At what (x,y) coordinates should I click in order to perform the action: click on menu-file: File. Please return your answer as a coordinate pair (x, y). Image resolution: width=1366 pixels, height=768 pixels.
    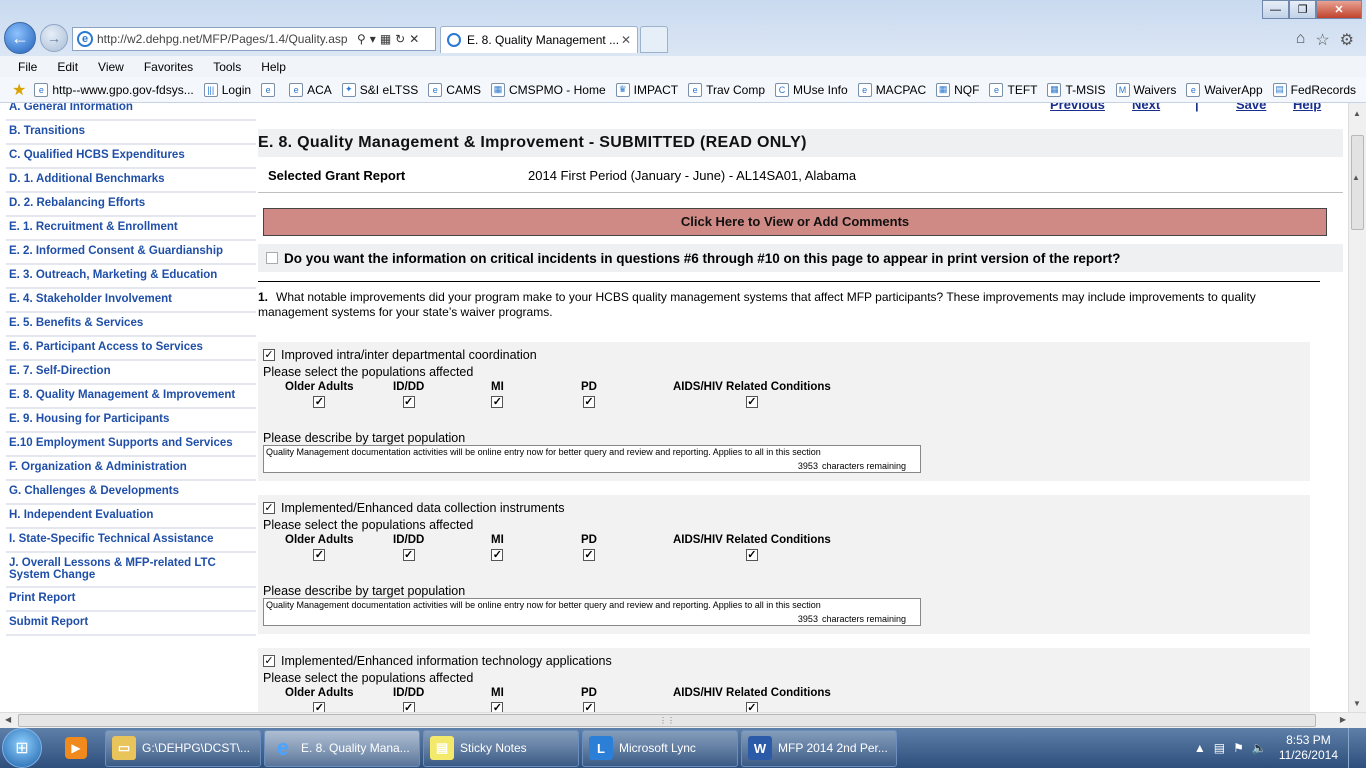
    Looking at the image, I should click on (27, 67).